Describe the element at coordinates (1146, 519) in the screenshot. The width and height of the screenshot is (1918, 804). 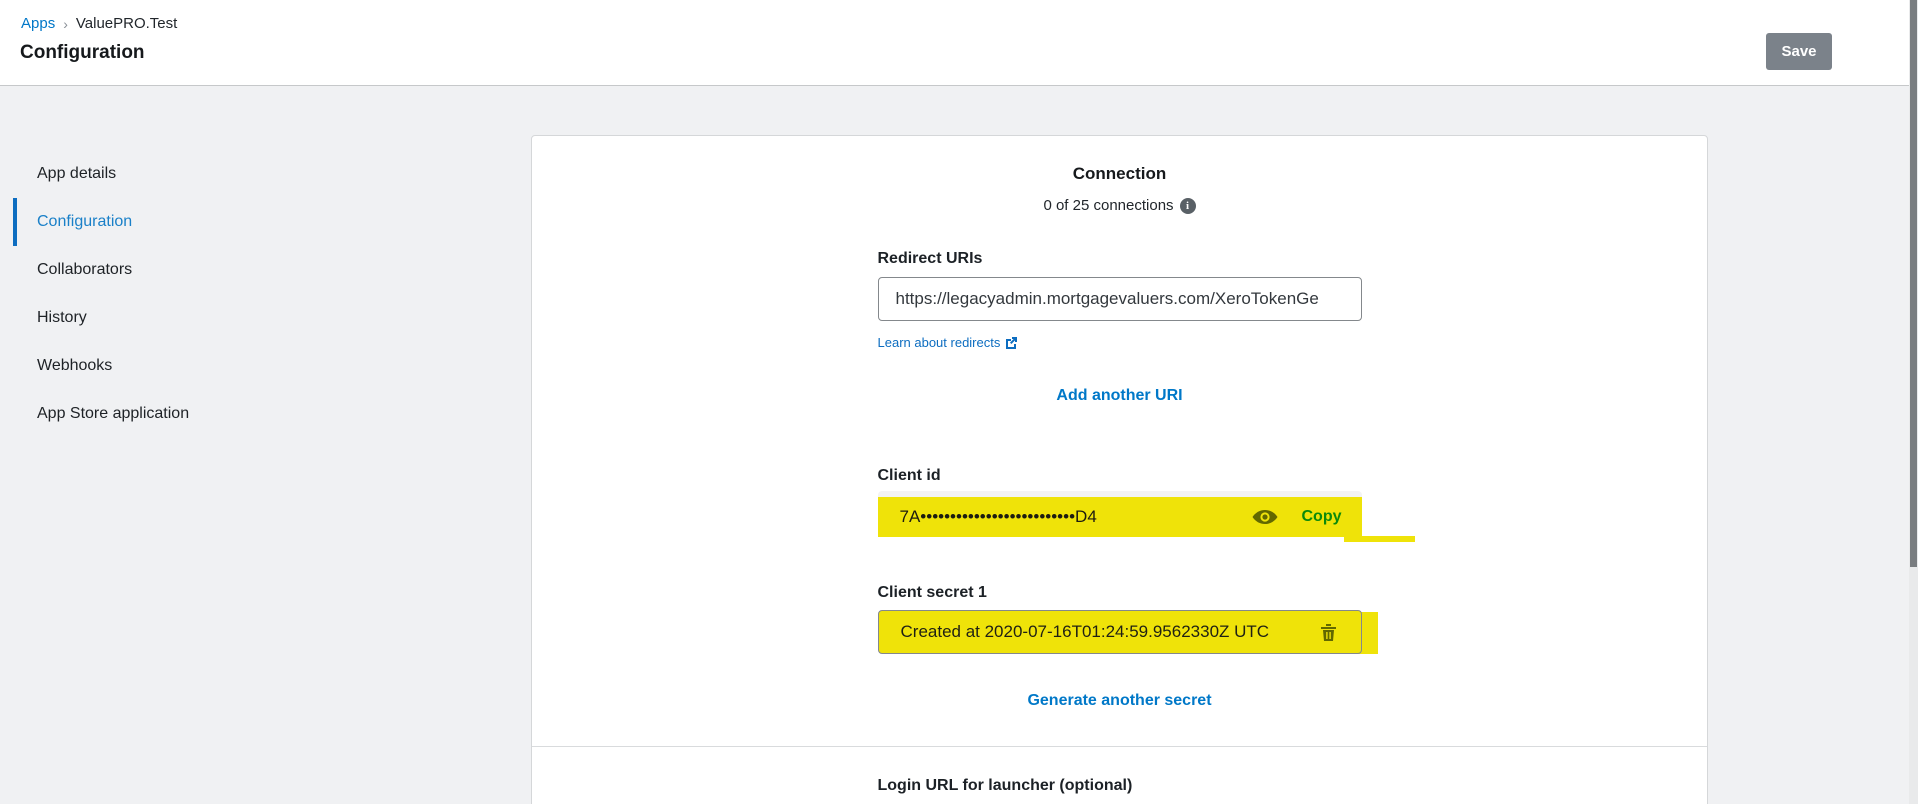
I see `client-id-highlight: 7A••••••••••••••••••••••••••D4 Copy` at that location.